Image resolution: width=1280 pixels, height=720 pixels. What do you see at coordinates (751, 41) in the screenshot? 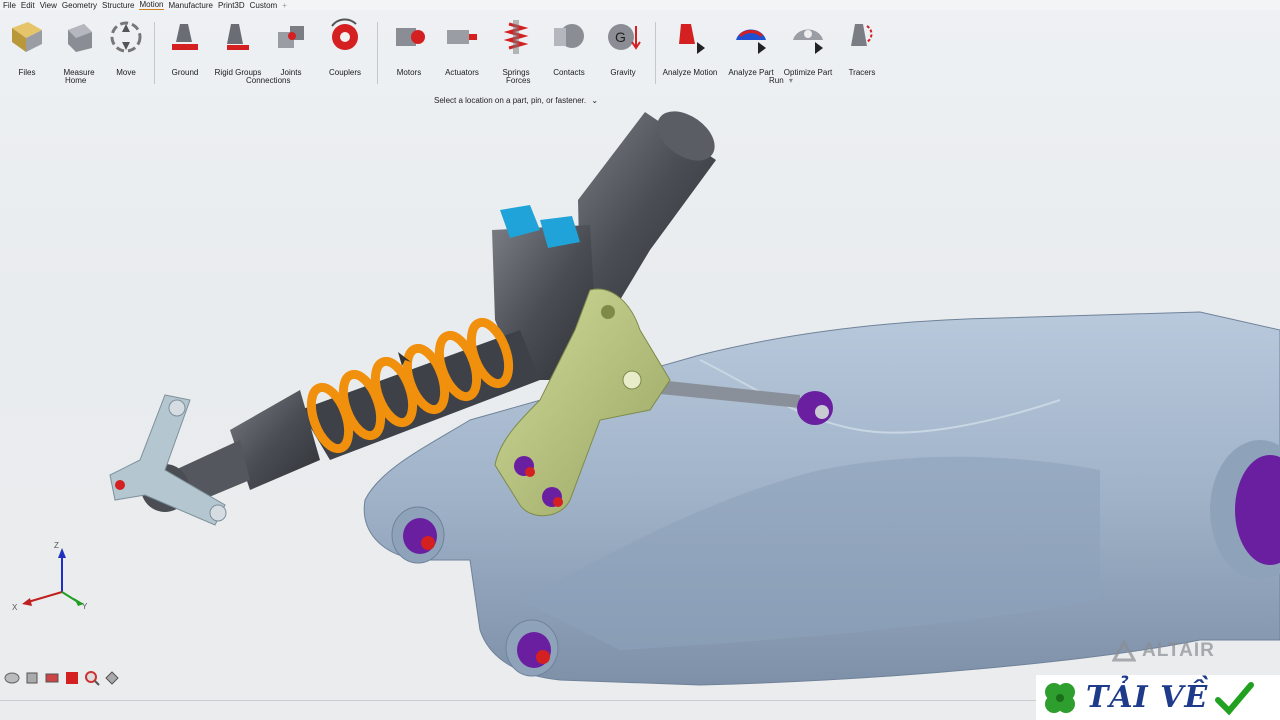
I see `analyze-part-icon` at bounding box center [751, 41].